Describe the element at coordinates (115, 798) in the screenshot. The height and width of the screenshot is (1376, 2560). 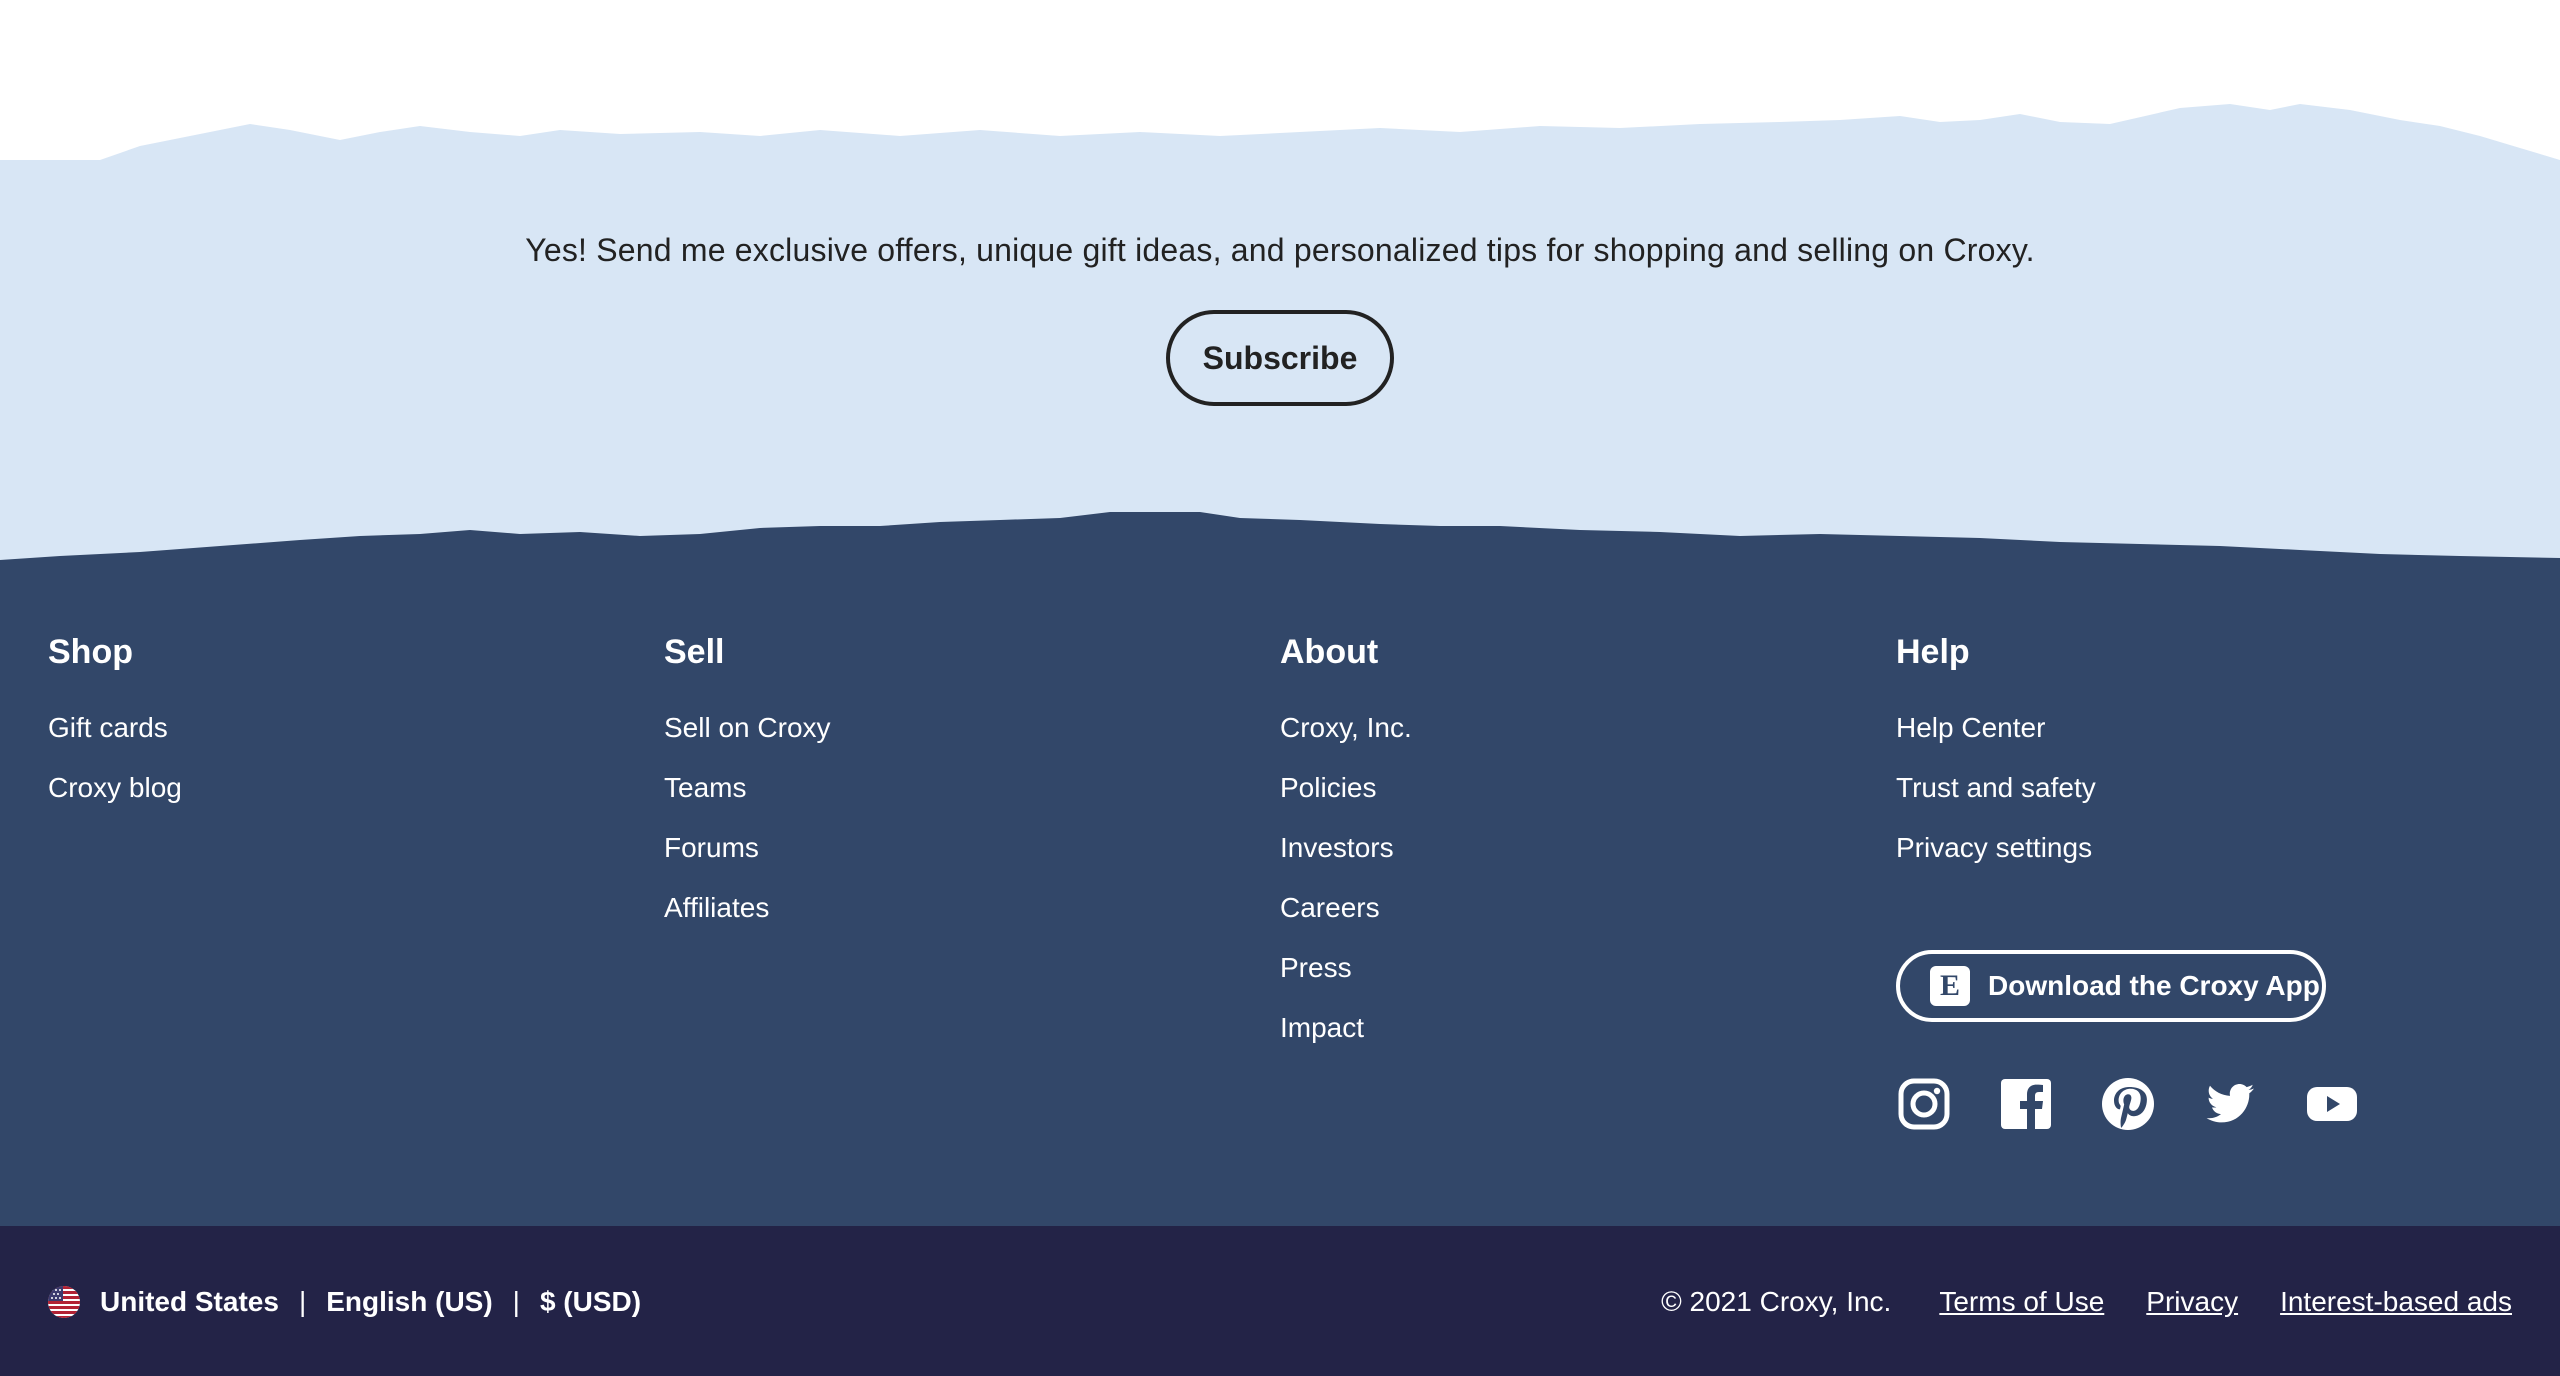
I see `footer-link-croxy-blog: Croxy blog` at that location.